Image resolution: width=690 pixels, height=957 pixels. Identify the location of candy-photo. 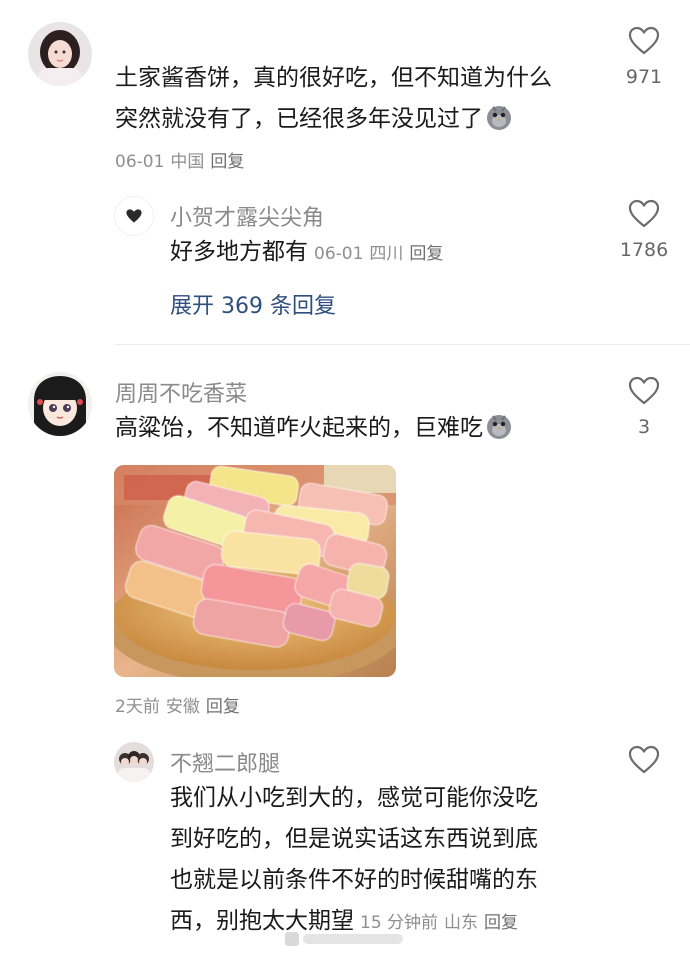
(255, 571).